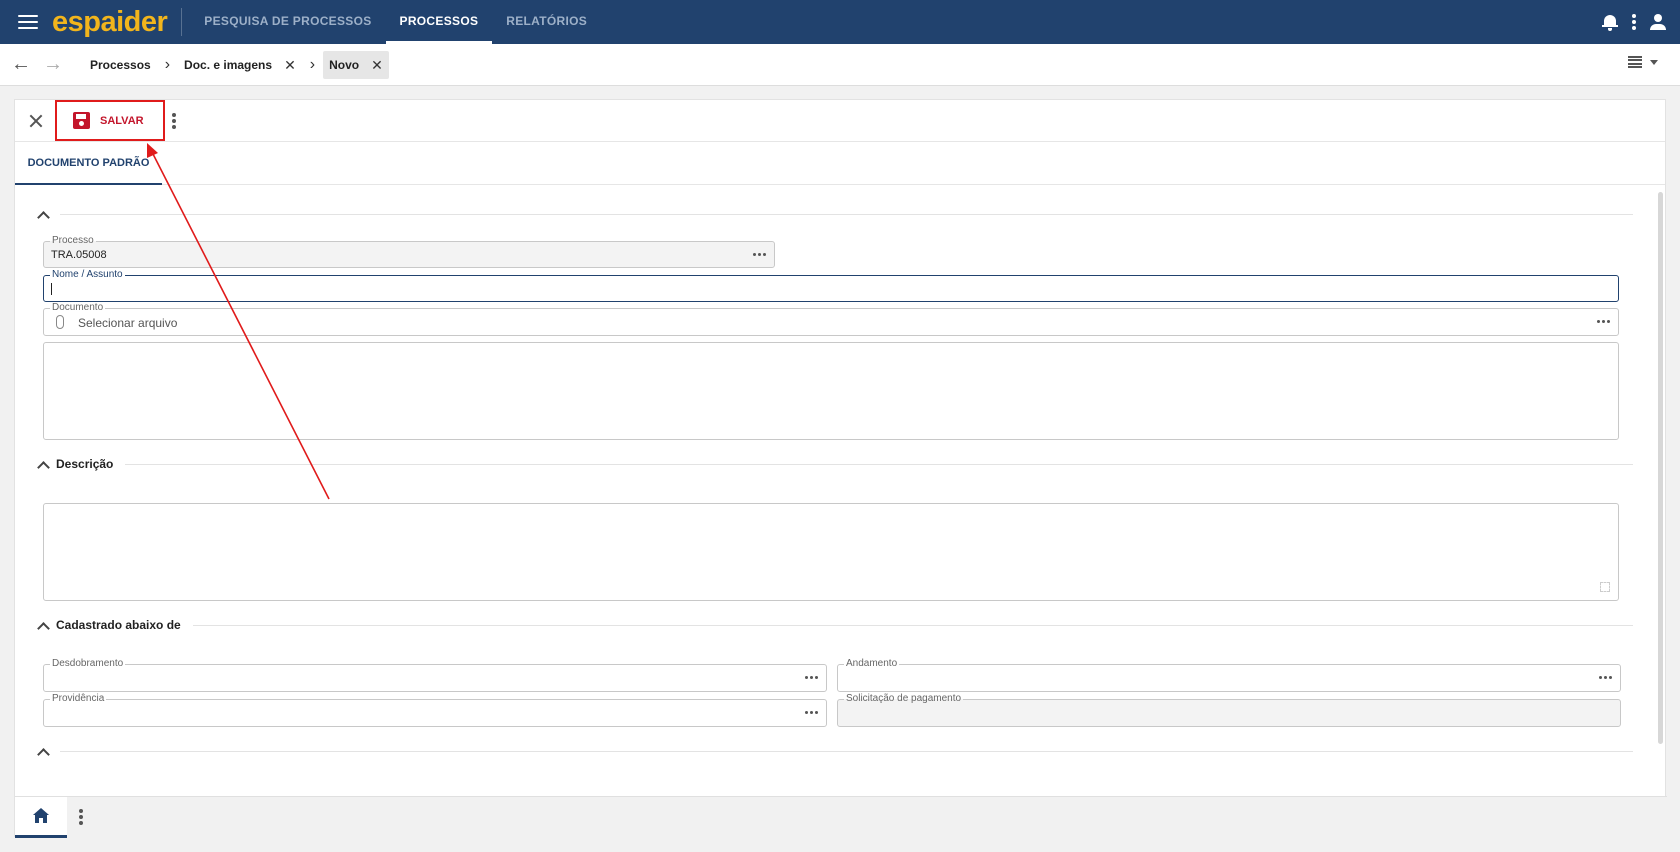 This screenshot has width=1680, height=852. What do you see at coordinates (228, 64) in the screenshot?
I see `breadcrumb-label: Doc. e imagens` at bounding box center [228, 64].